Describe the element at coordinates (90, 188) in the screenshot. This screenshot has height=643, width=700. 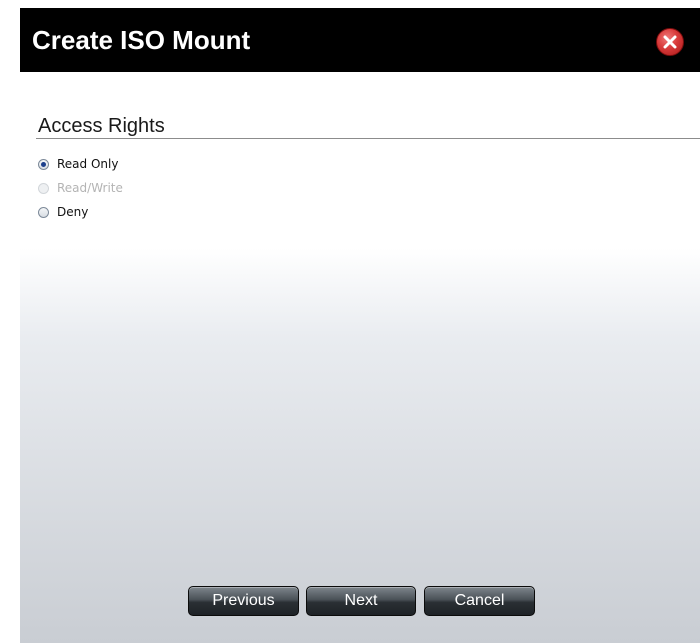
I see `radio-label-read-write: Read/Write` at that location.